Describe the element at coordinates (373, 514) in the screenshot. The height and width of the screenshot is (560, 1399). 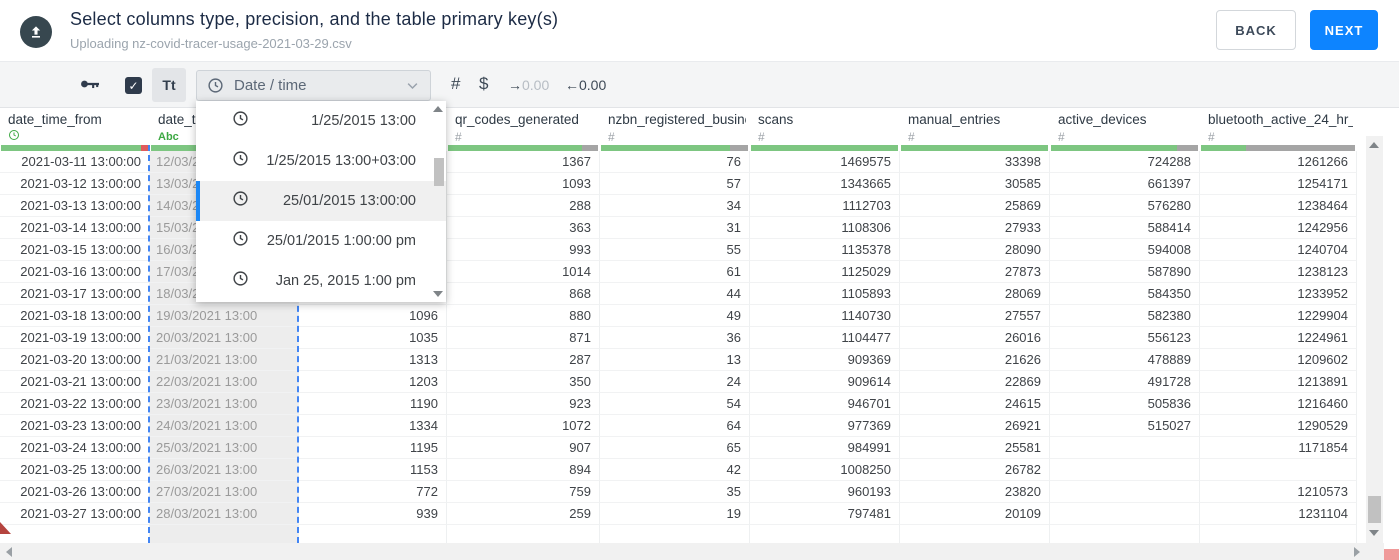
I see `table-cell: 939` at that location.